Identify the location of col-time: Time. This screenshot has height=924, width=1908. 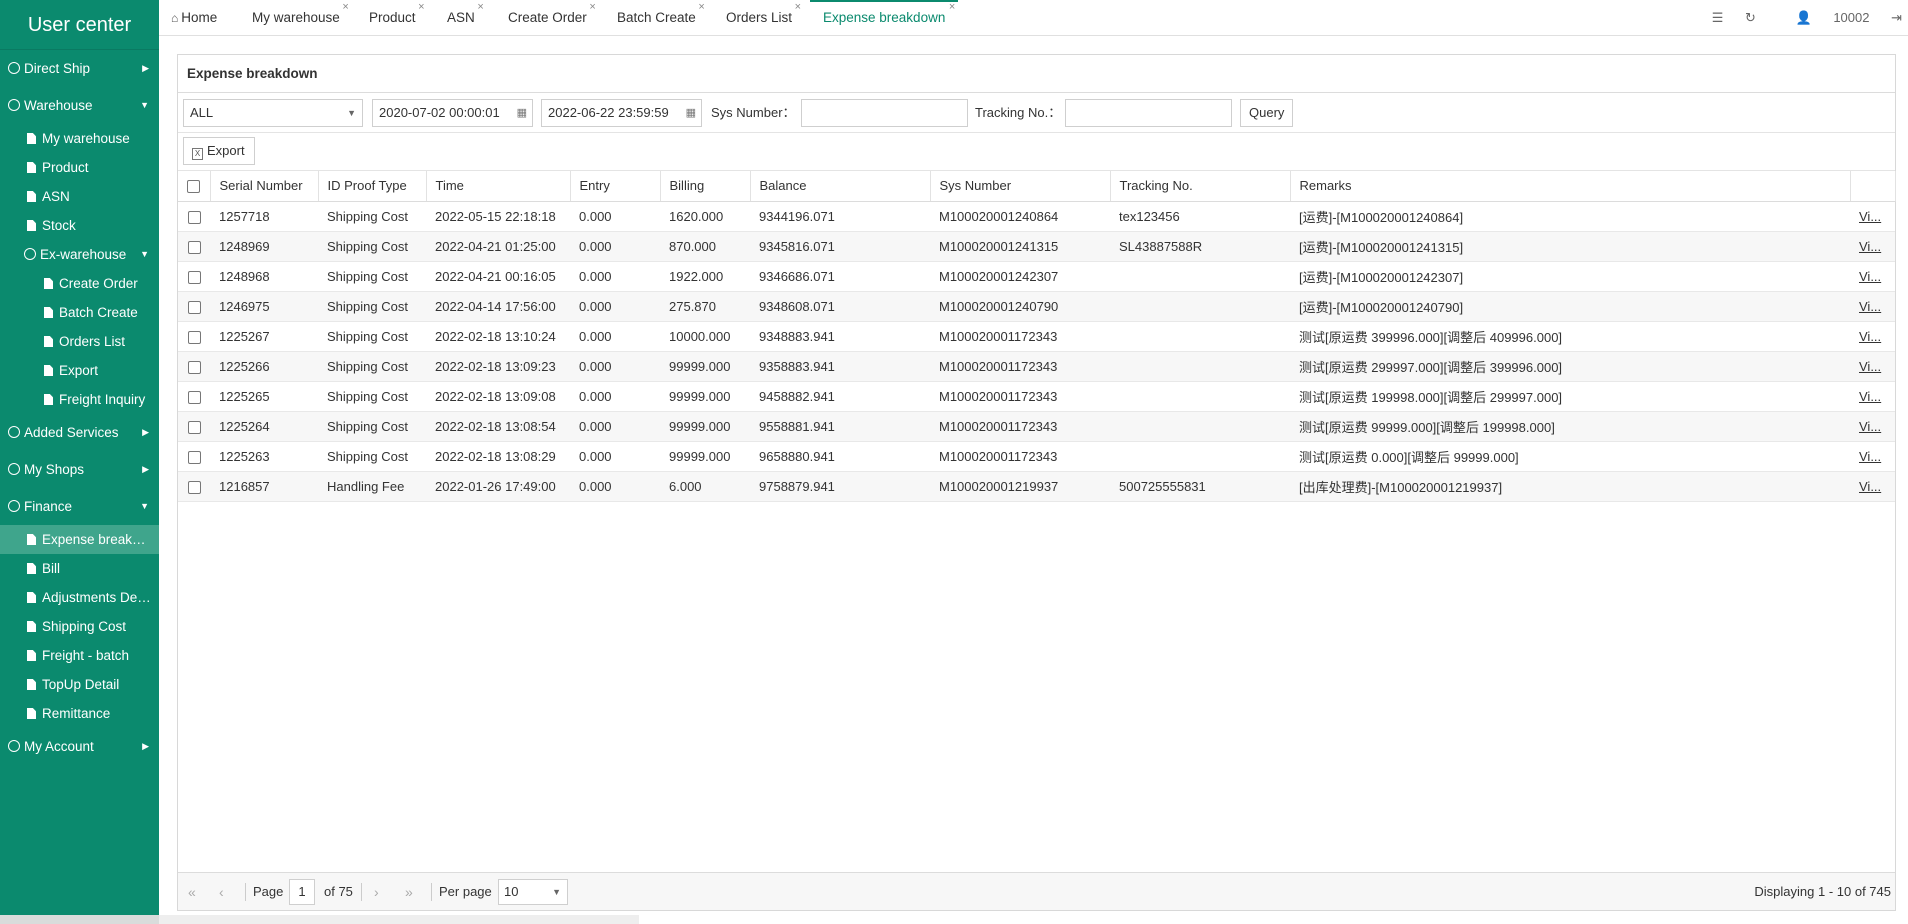
(498, 186).